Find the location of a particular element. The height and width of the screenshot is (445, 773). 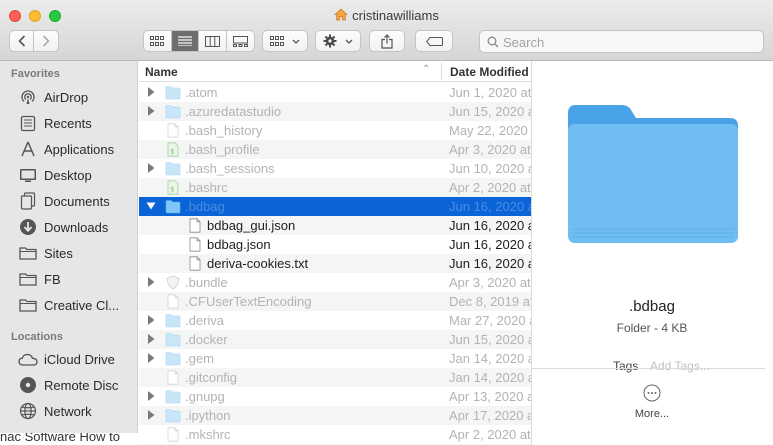

sidebar-item-remote-disc: Remote Disc is located at coordinates (69, 385).